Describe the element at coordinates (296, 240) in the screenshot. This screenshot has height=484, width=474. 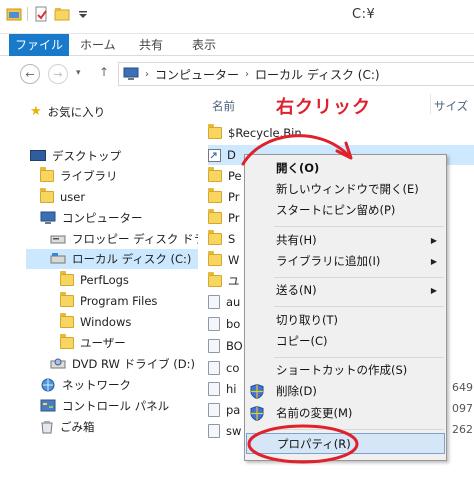
I see `menu-label: 共有(H)` at that location.